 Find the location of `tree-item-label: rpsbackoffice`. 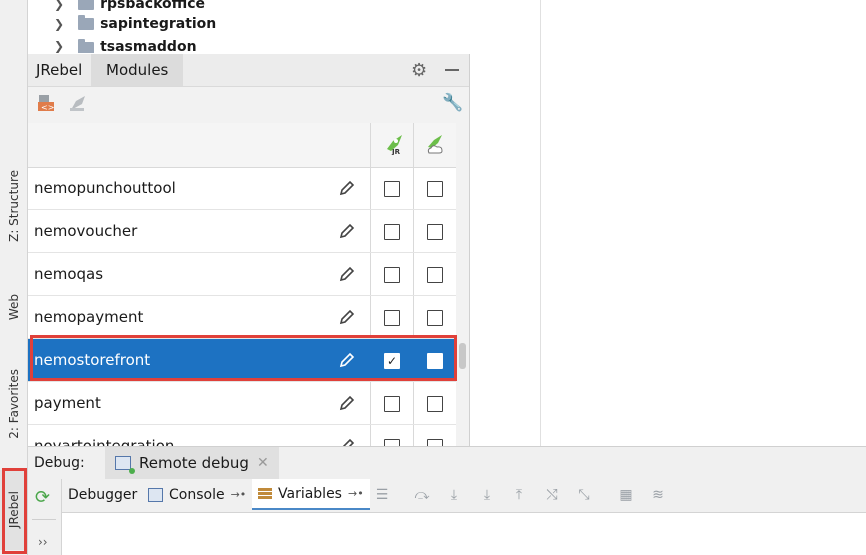

tree-item-label: rpsbackoffice is located at coordinates (153, 6).